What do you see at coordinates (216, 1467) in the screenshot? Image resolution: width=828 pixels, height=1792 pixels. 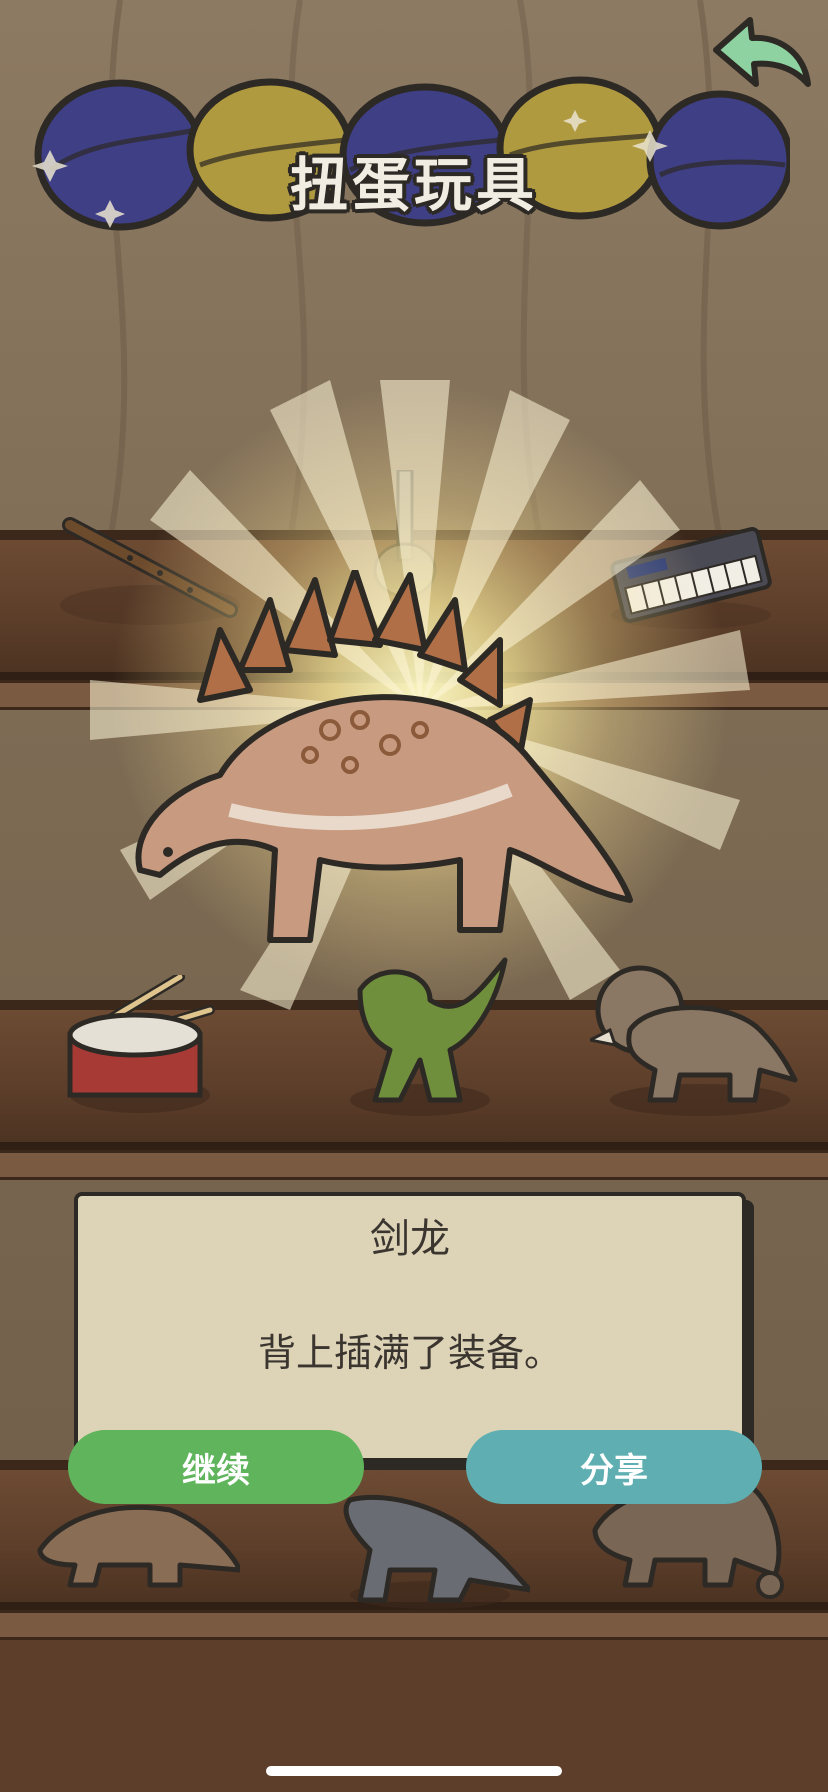 I see `continue-button: 继续` at bounding box center [216, 1467].